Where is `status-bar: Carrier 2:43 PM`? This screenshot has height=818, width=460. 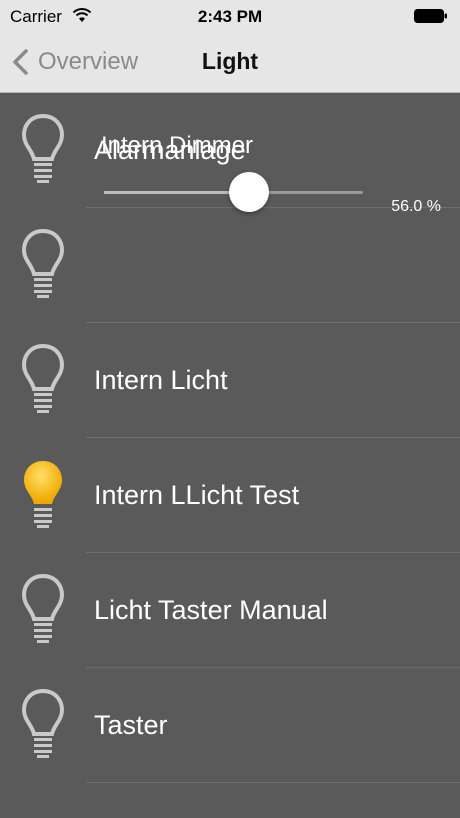 status-bar: Carrier 2:43 PM is located at coordinates (230, 16).